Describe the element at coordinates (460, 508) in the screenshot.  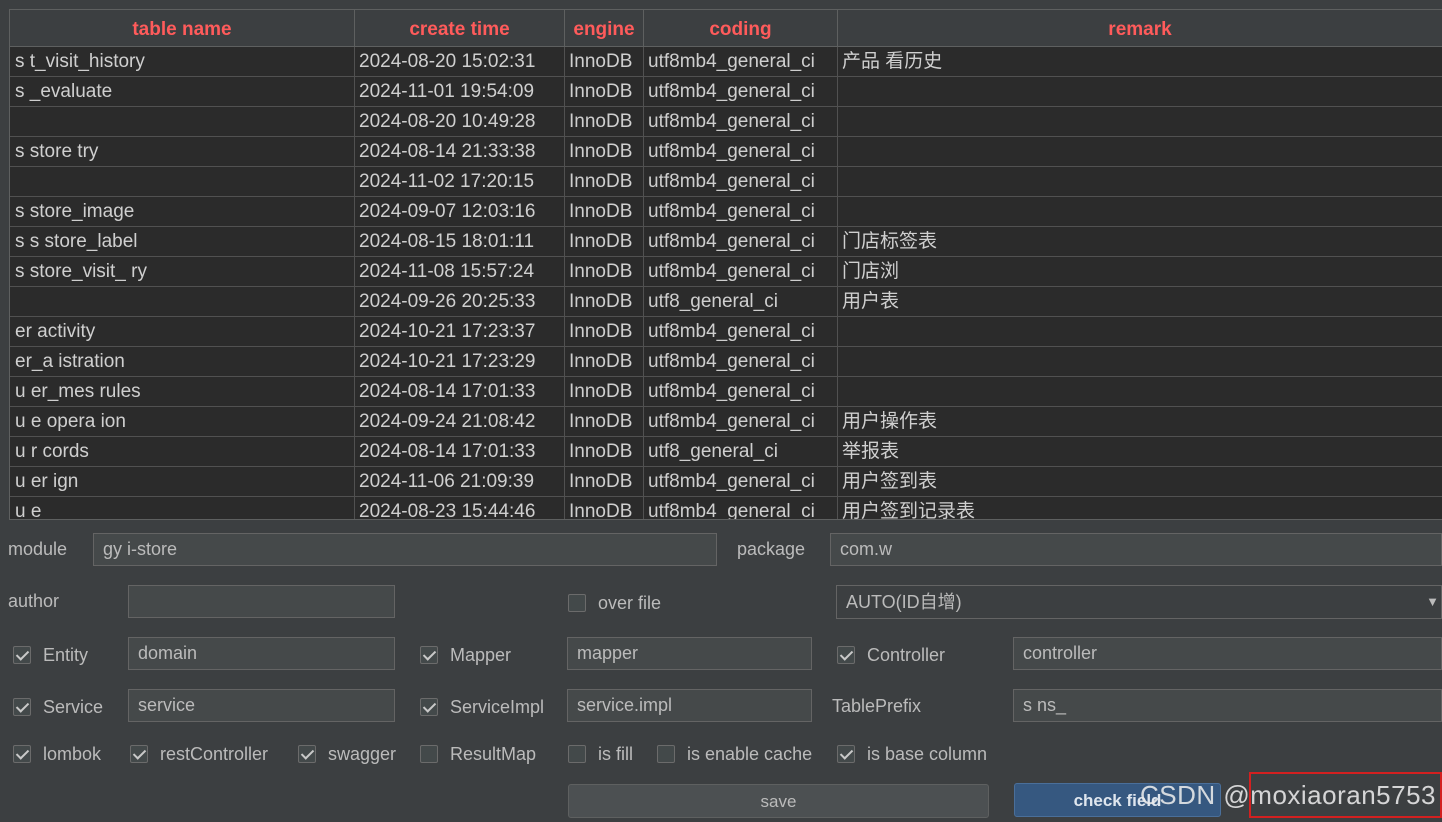
I see `cell-create-time: 2024-08-23 15:44:46` at that location.